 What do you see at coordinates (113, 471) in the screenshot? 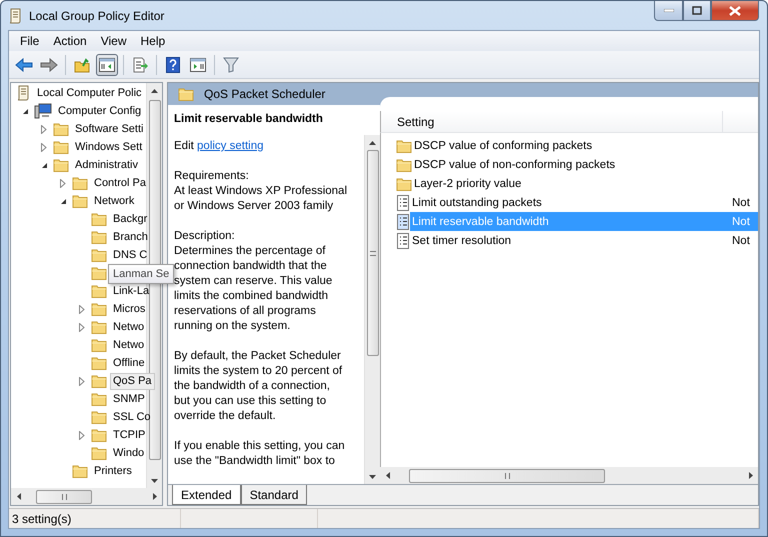
I see `tree-item: Printers` at bounding box center [113, 471].